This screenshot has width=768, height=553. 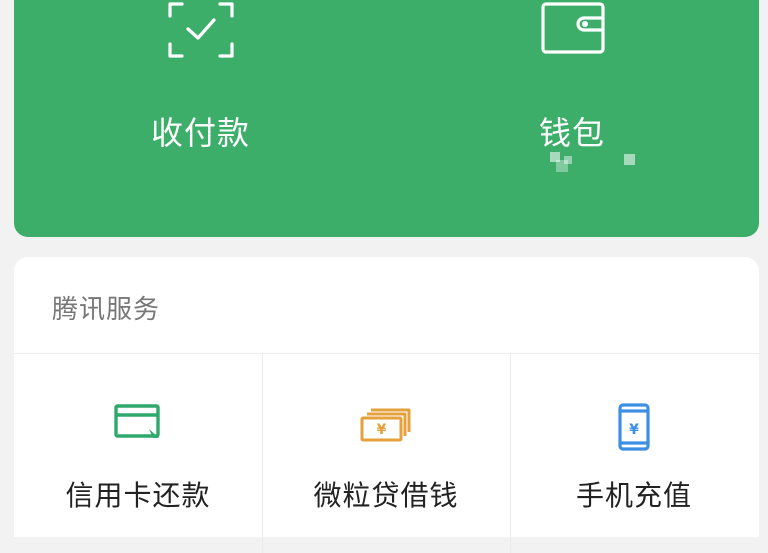 I want to click on wallet-label: 钱包, so click(x=572, y=133).